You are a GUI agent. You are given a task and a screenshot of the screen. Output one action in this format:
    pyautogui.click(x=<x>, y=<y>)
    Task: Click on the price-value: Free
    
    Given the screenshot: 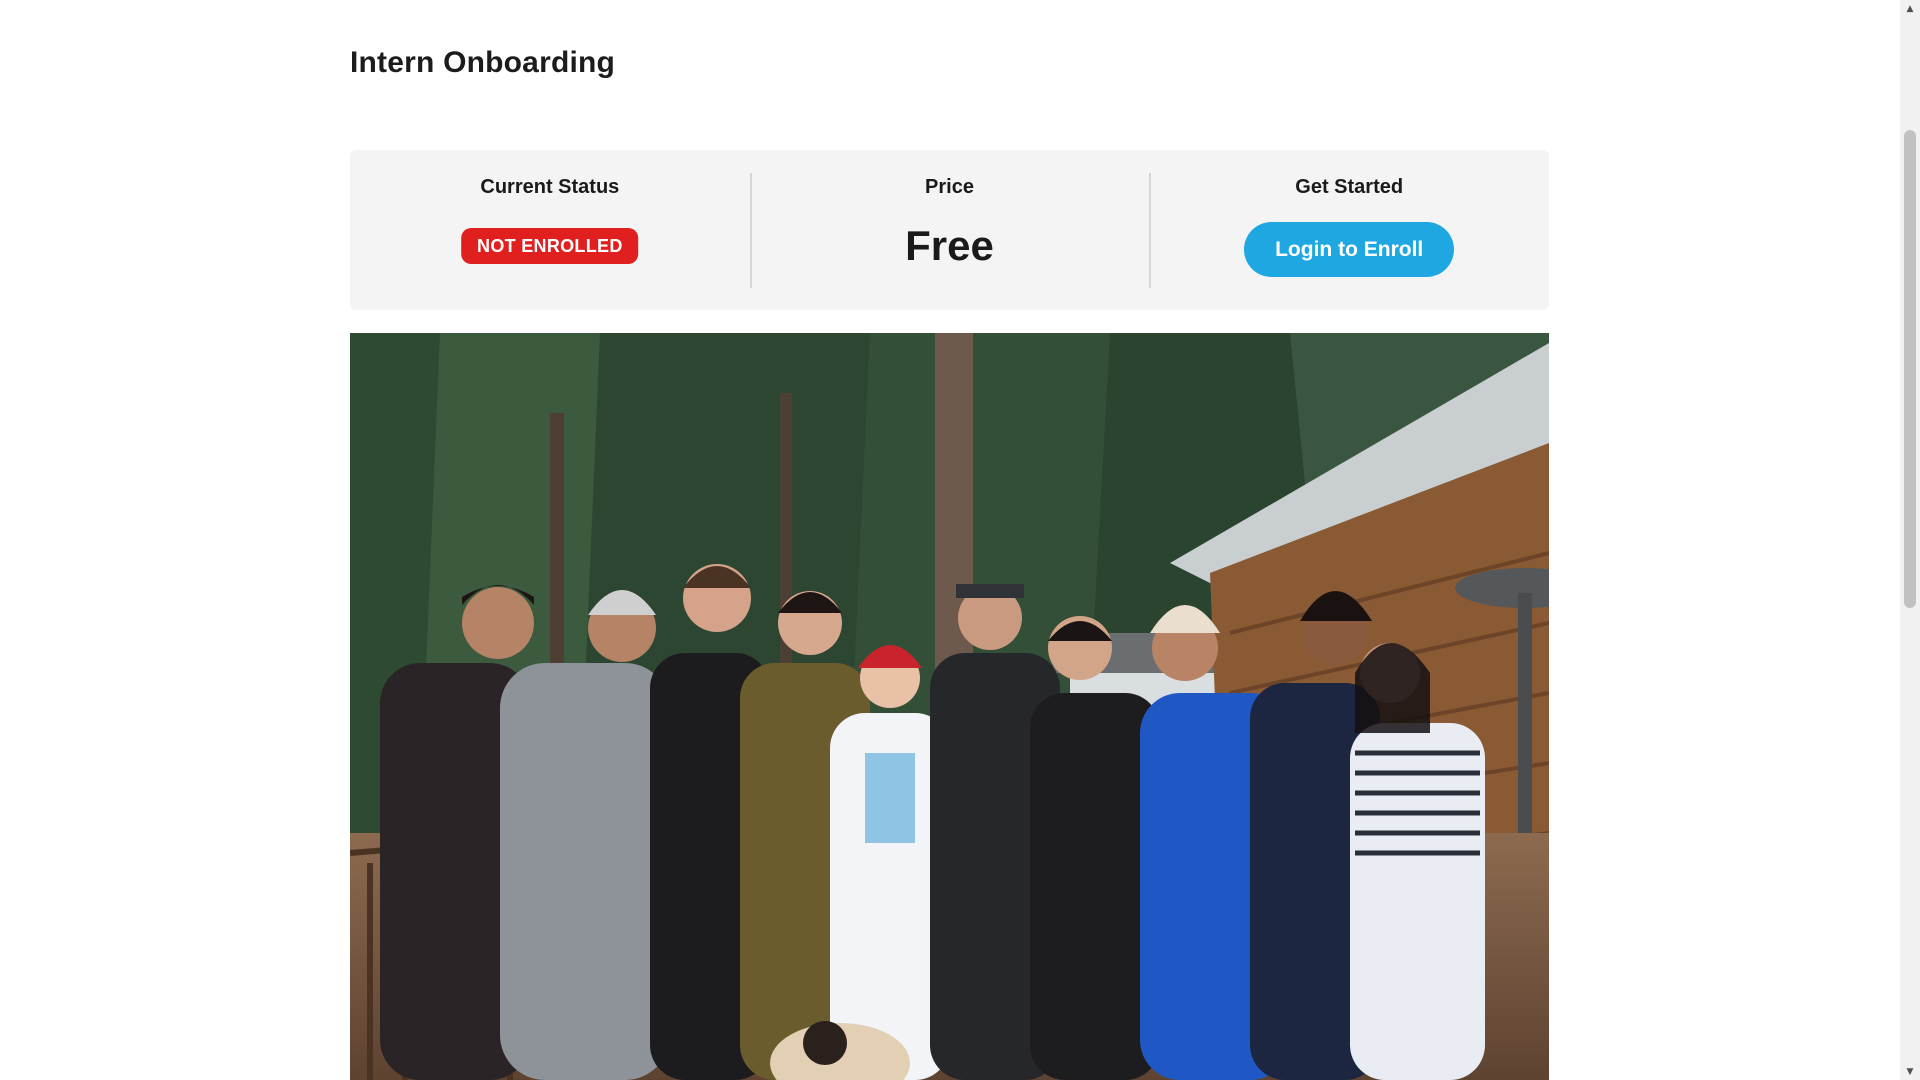 What is the action you would take?
    pyautogui.click(x=949, y=245)
    